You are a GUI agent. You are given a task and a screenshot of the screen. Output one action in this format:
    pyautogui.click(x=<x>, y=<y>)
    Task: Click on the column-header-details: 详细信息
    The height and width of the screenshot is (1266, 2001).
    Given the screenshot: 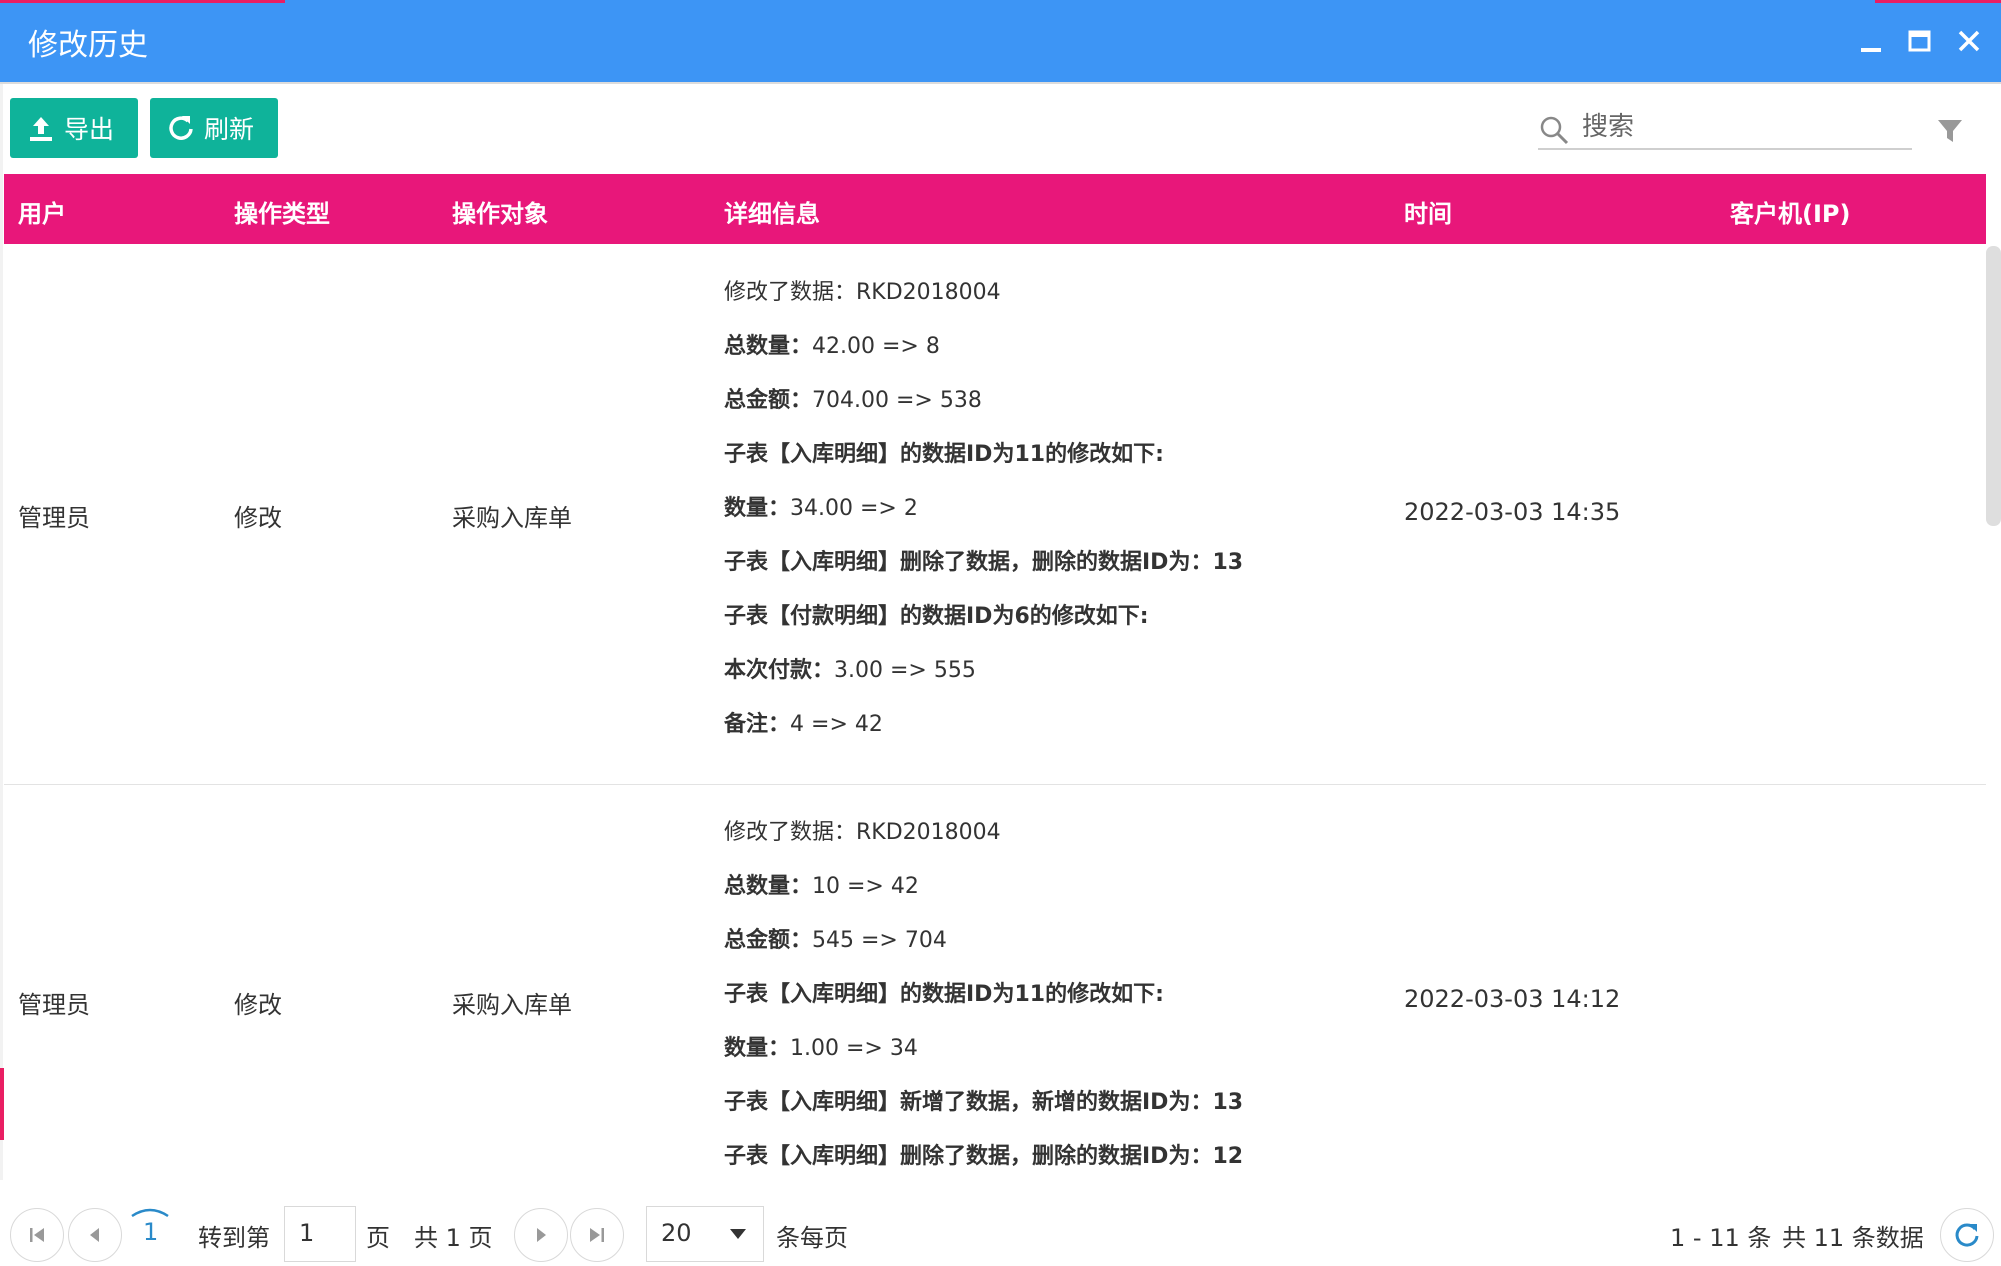 What is the action you would take?
    pyautogui.click(x=772, y=211)
    